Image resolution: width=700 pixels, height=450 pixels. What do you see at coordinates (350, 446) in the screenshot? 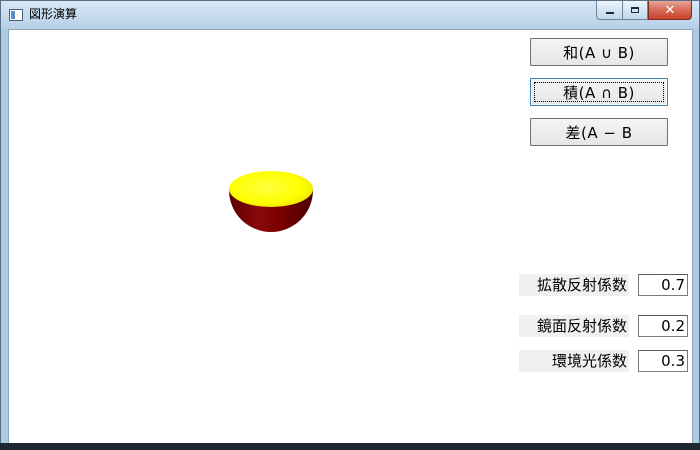
I see `desktop-strip` at bounding box center [350, 446].